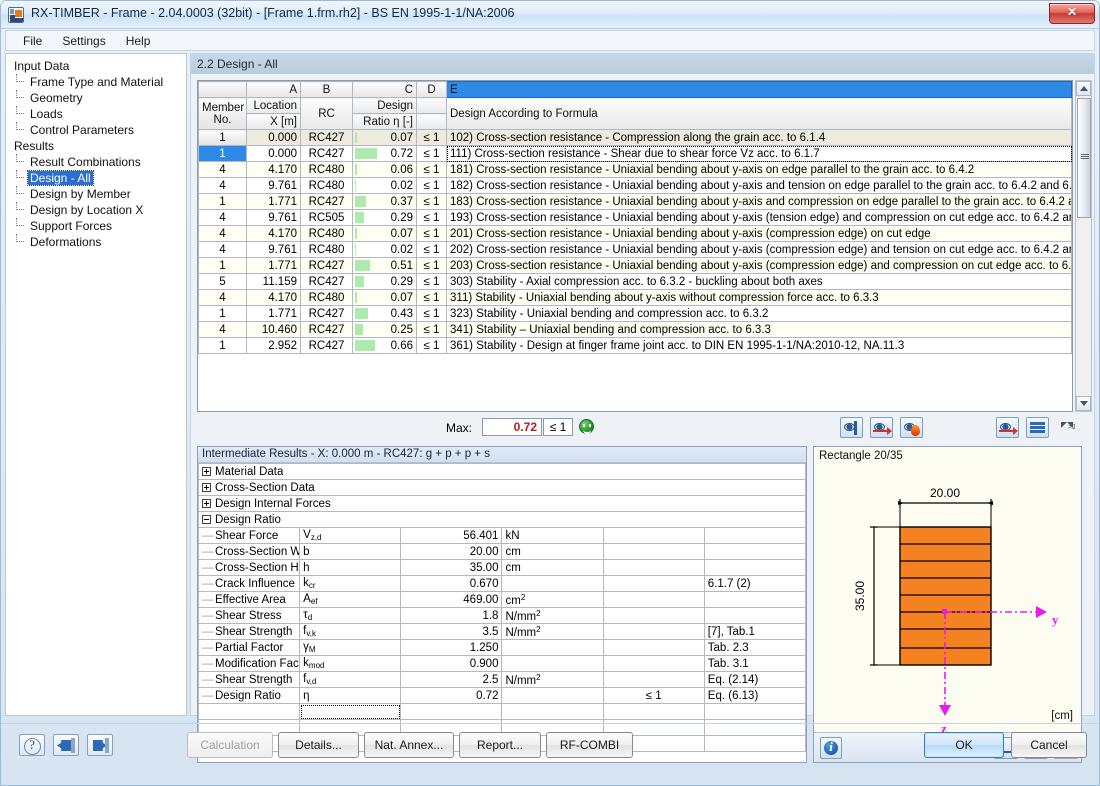 This screenshot has height=786, width=1100. What do you see at coordinates (451, 615) in the screenshot?
I see `intermediate-row-value: 1.8` at bounding box center [451, 615].